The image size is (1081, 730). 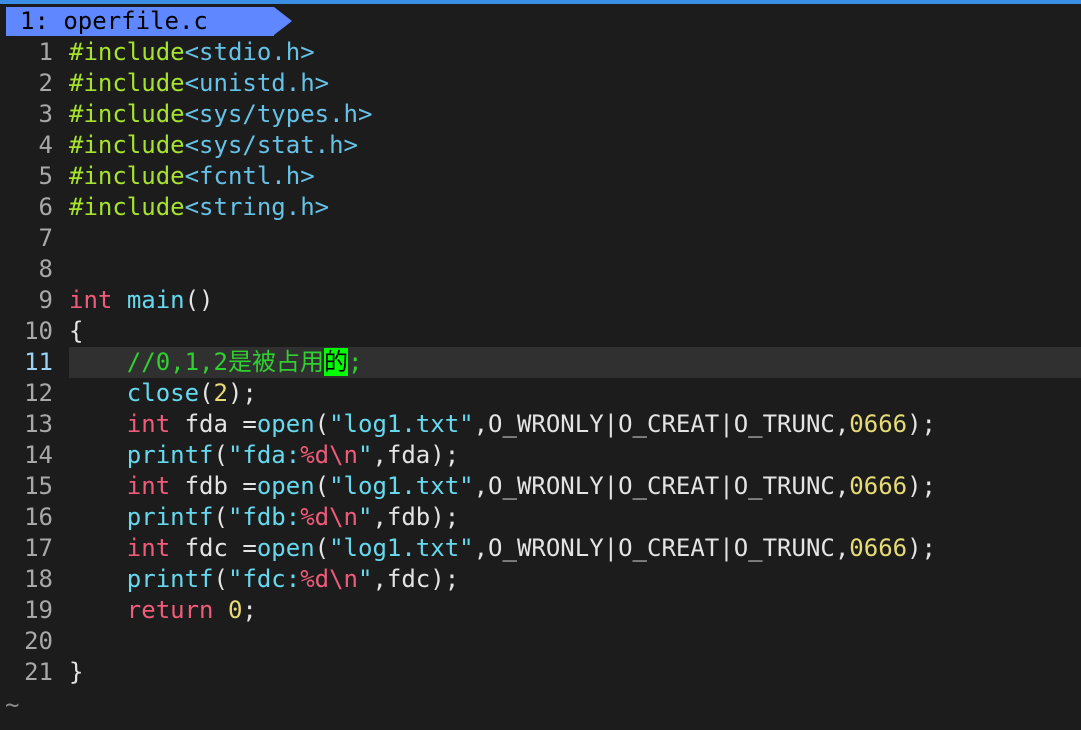 What do you see at coordinates (575, 672) in the screenshot?
I see `code-text: }` at bounding box center [575, 672].